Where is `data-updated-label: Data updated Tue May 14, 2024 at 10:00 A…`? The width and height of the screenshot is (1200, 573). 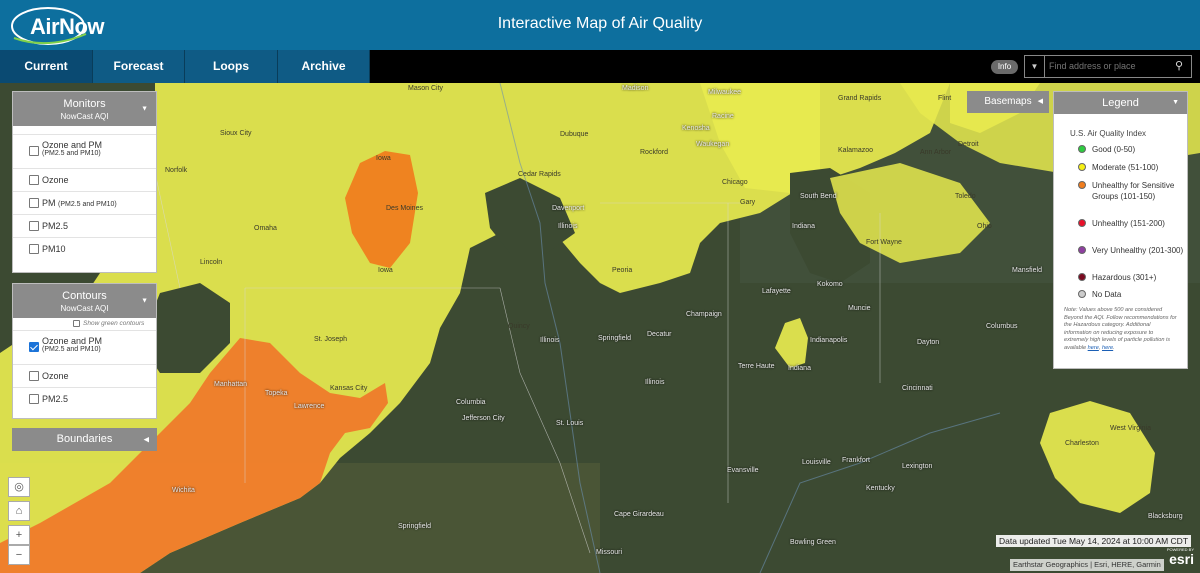
data-updated-label: Data updated Tue May 14, 2024 at 10:00 A… is located at coordinates (1094, 541).